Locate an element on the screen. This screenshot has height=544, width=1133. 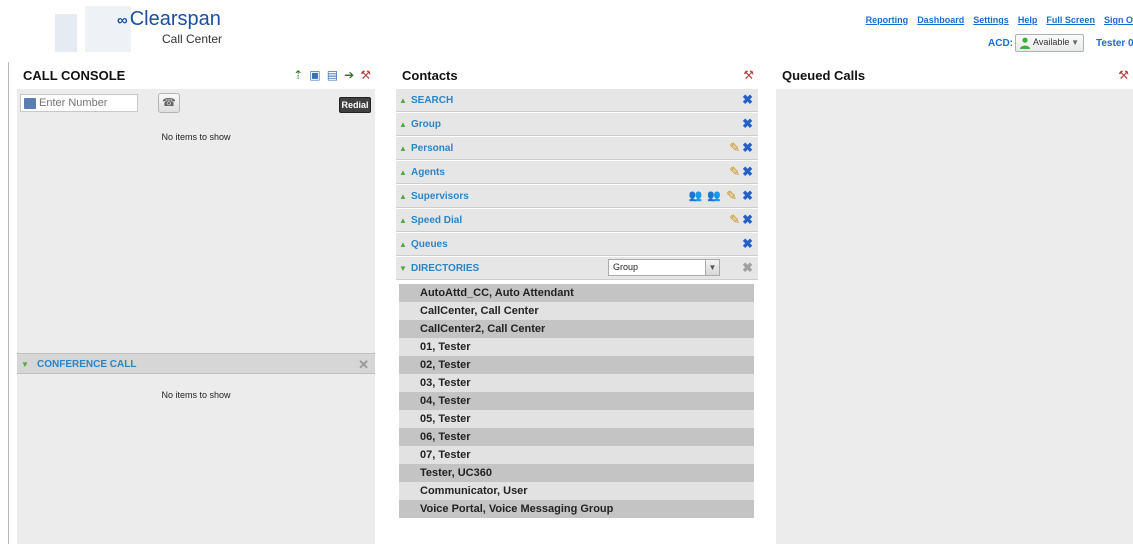
call-list-empty-text: No items to show is located at coordinates (196, 137).